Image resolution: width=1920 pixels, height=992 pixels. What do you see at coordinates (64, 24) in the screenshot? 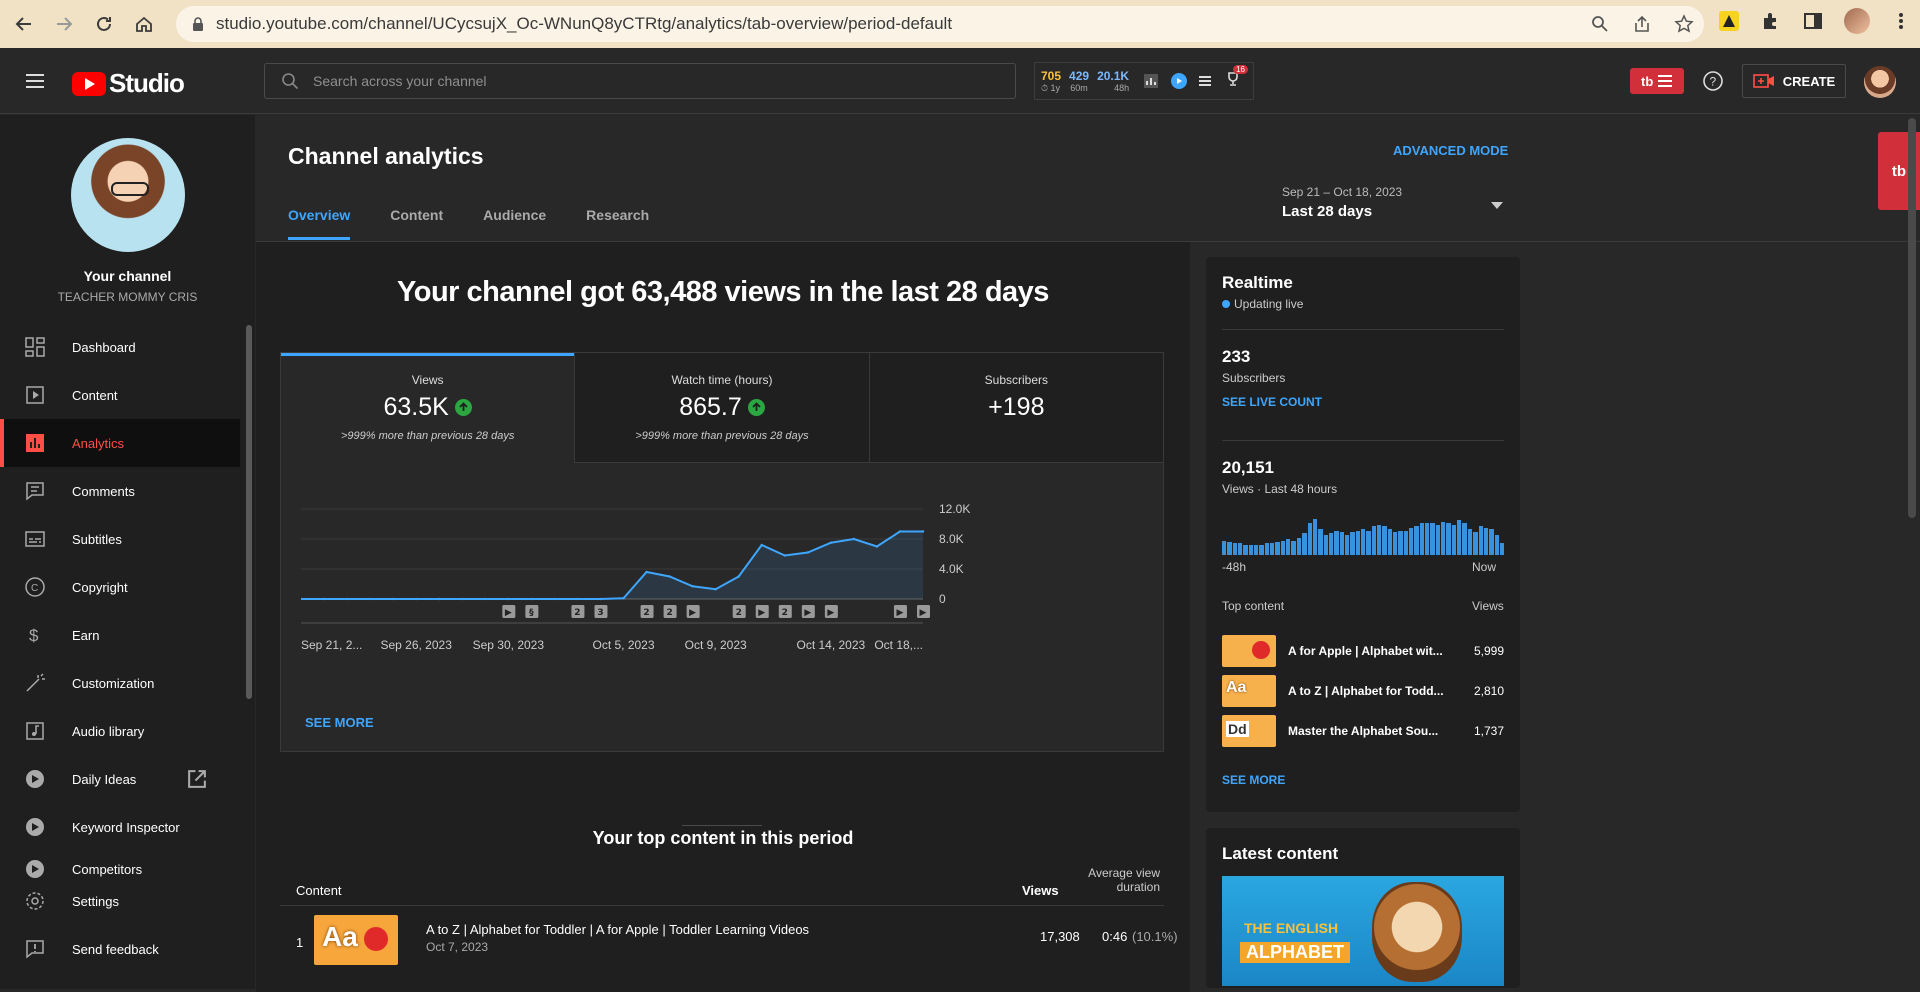
I see `forward-icon` at bounding box center [64, 24].